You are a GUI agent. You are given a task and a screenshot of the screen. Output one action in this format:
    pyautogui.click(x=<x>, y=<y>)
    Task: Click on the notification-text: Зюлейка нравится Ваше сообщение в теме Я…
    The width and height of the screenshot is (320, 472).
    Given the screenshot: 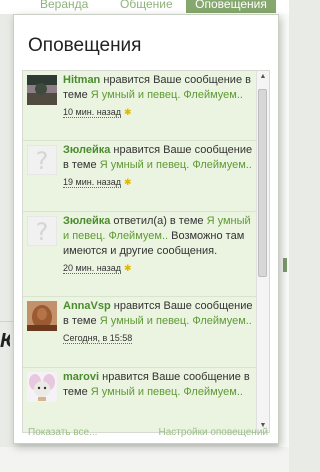 What is the action you would take?
    pyautogui.click(x=159, y=166)
    